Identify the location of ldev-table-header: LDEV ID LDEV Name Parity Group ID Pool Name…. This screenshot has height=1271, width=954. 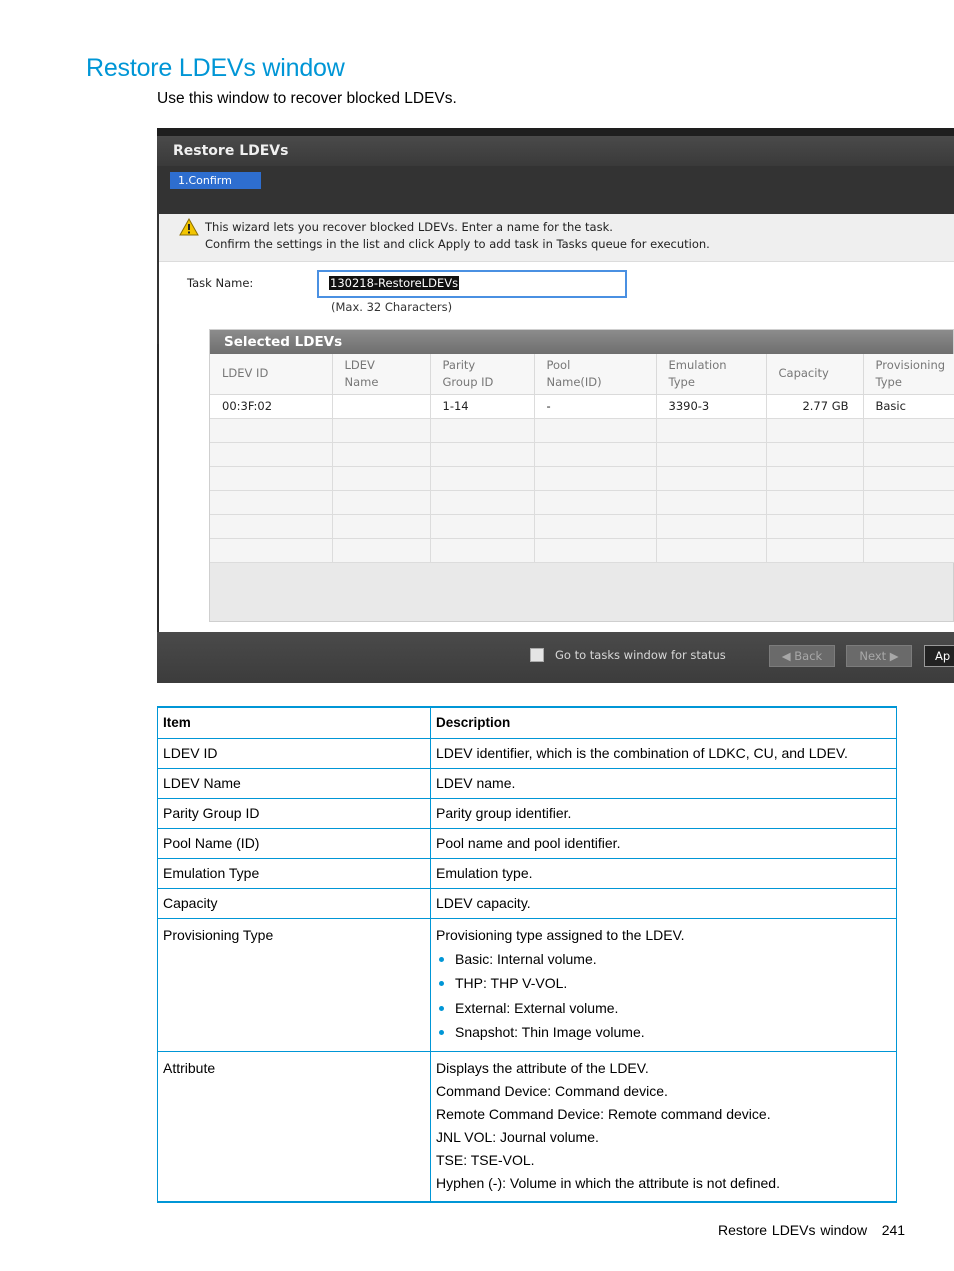
(582, 374).